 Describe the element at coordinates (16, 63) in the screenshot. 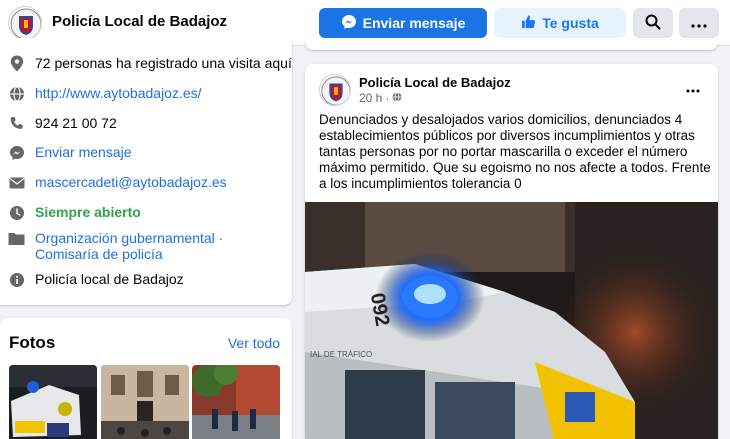

I see `location-pin-icon` at that location.